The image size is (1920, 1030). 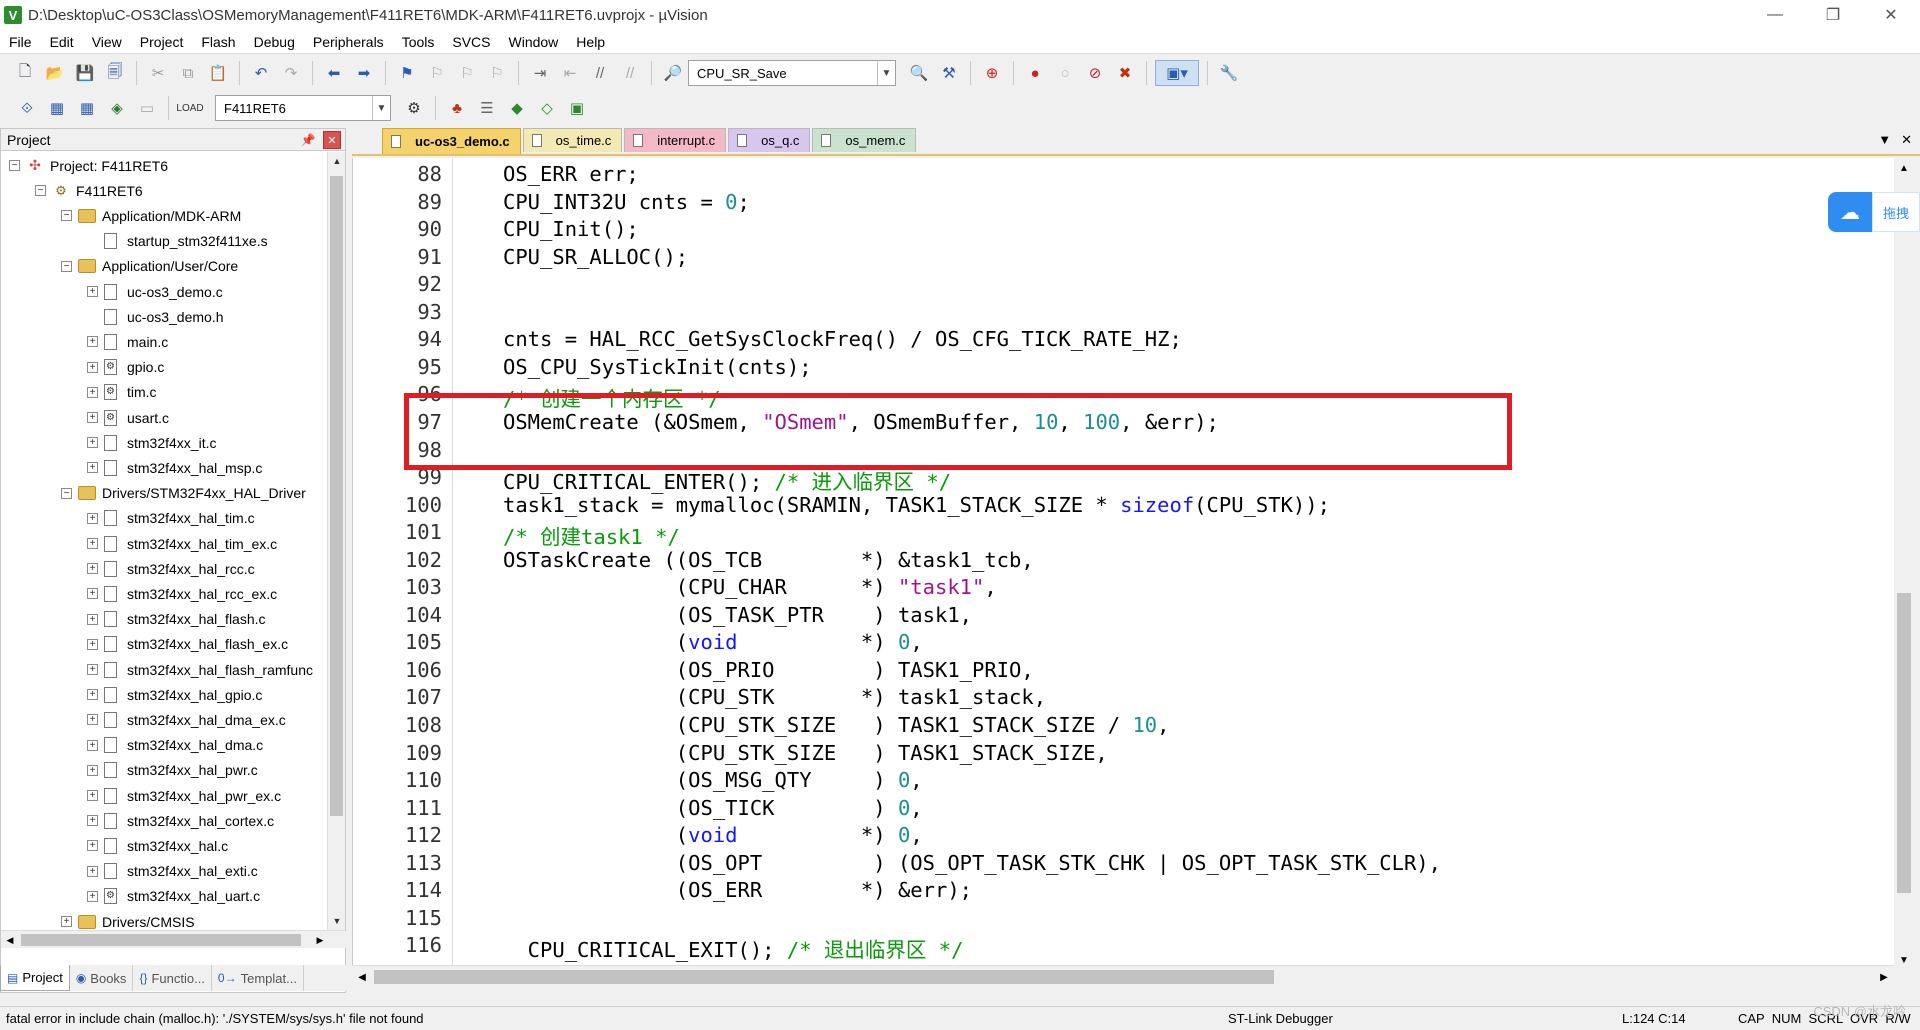 What do you see at coordinates (590, 42) in the screenshot?
I see `menu-help: Help` at bounding box center [590, 42].